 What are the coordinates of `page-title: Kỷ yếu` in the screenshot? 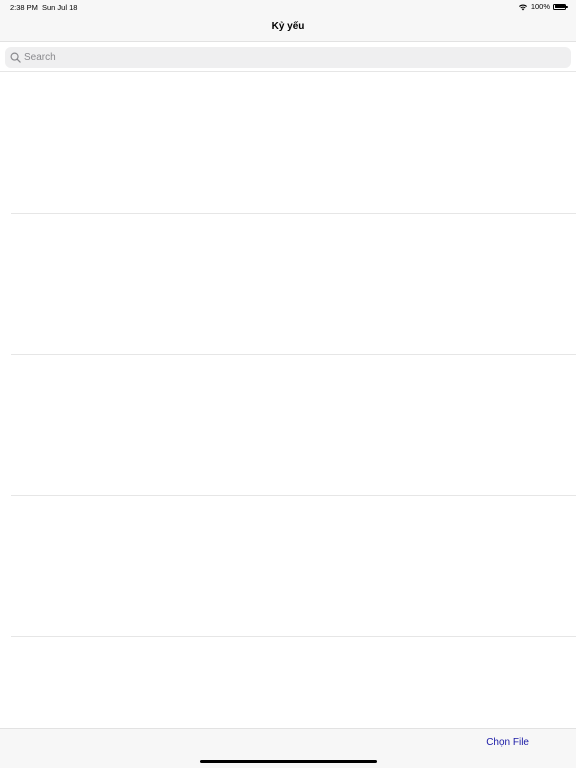 It's located at (288, 26).